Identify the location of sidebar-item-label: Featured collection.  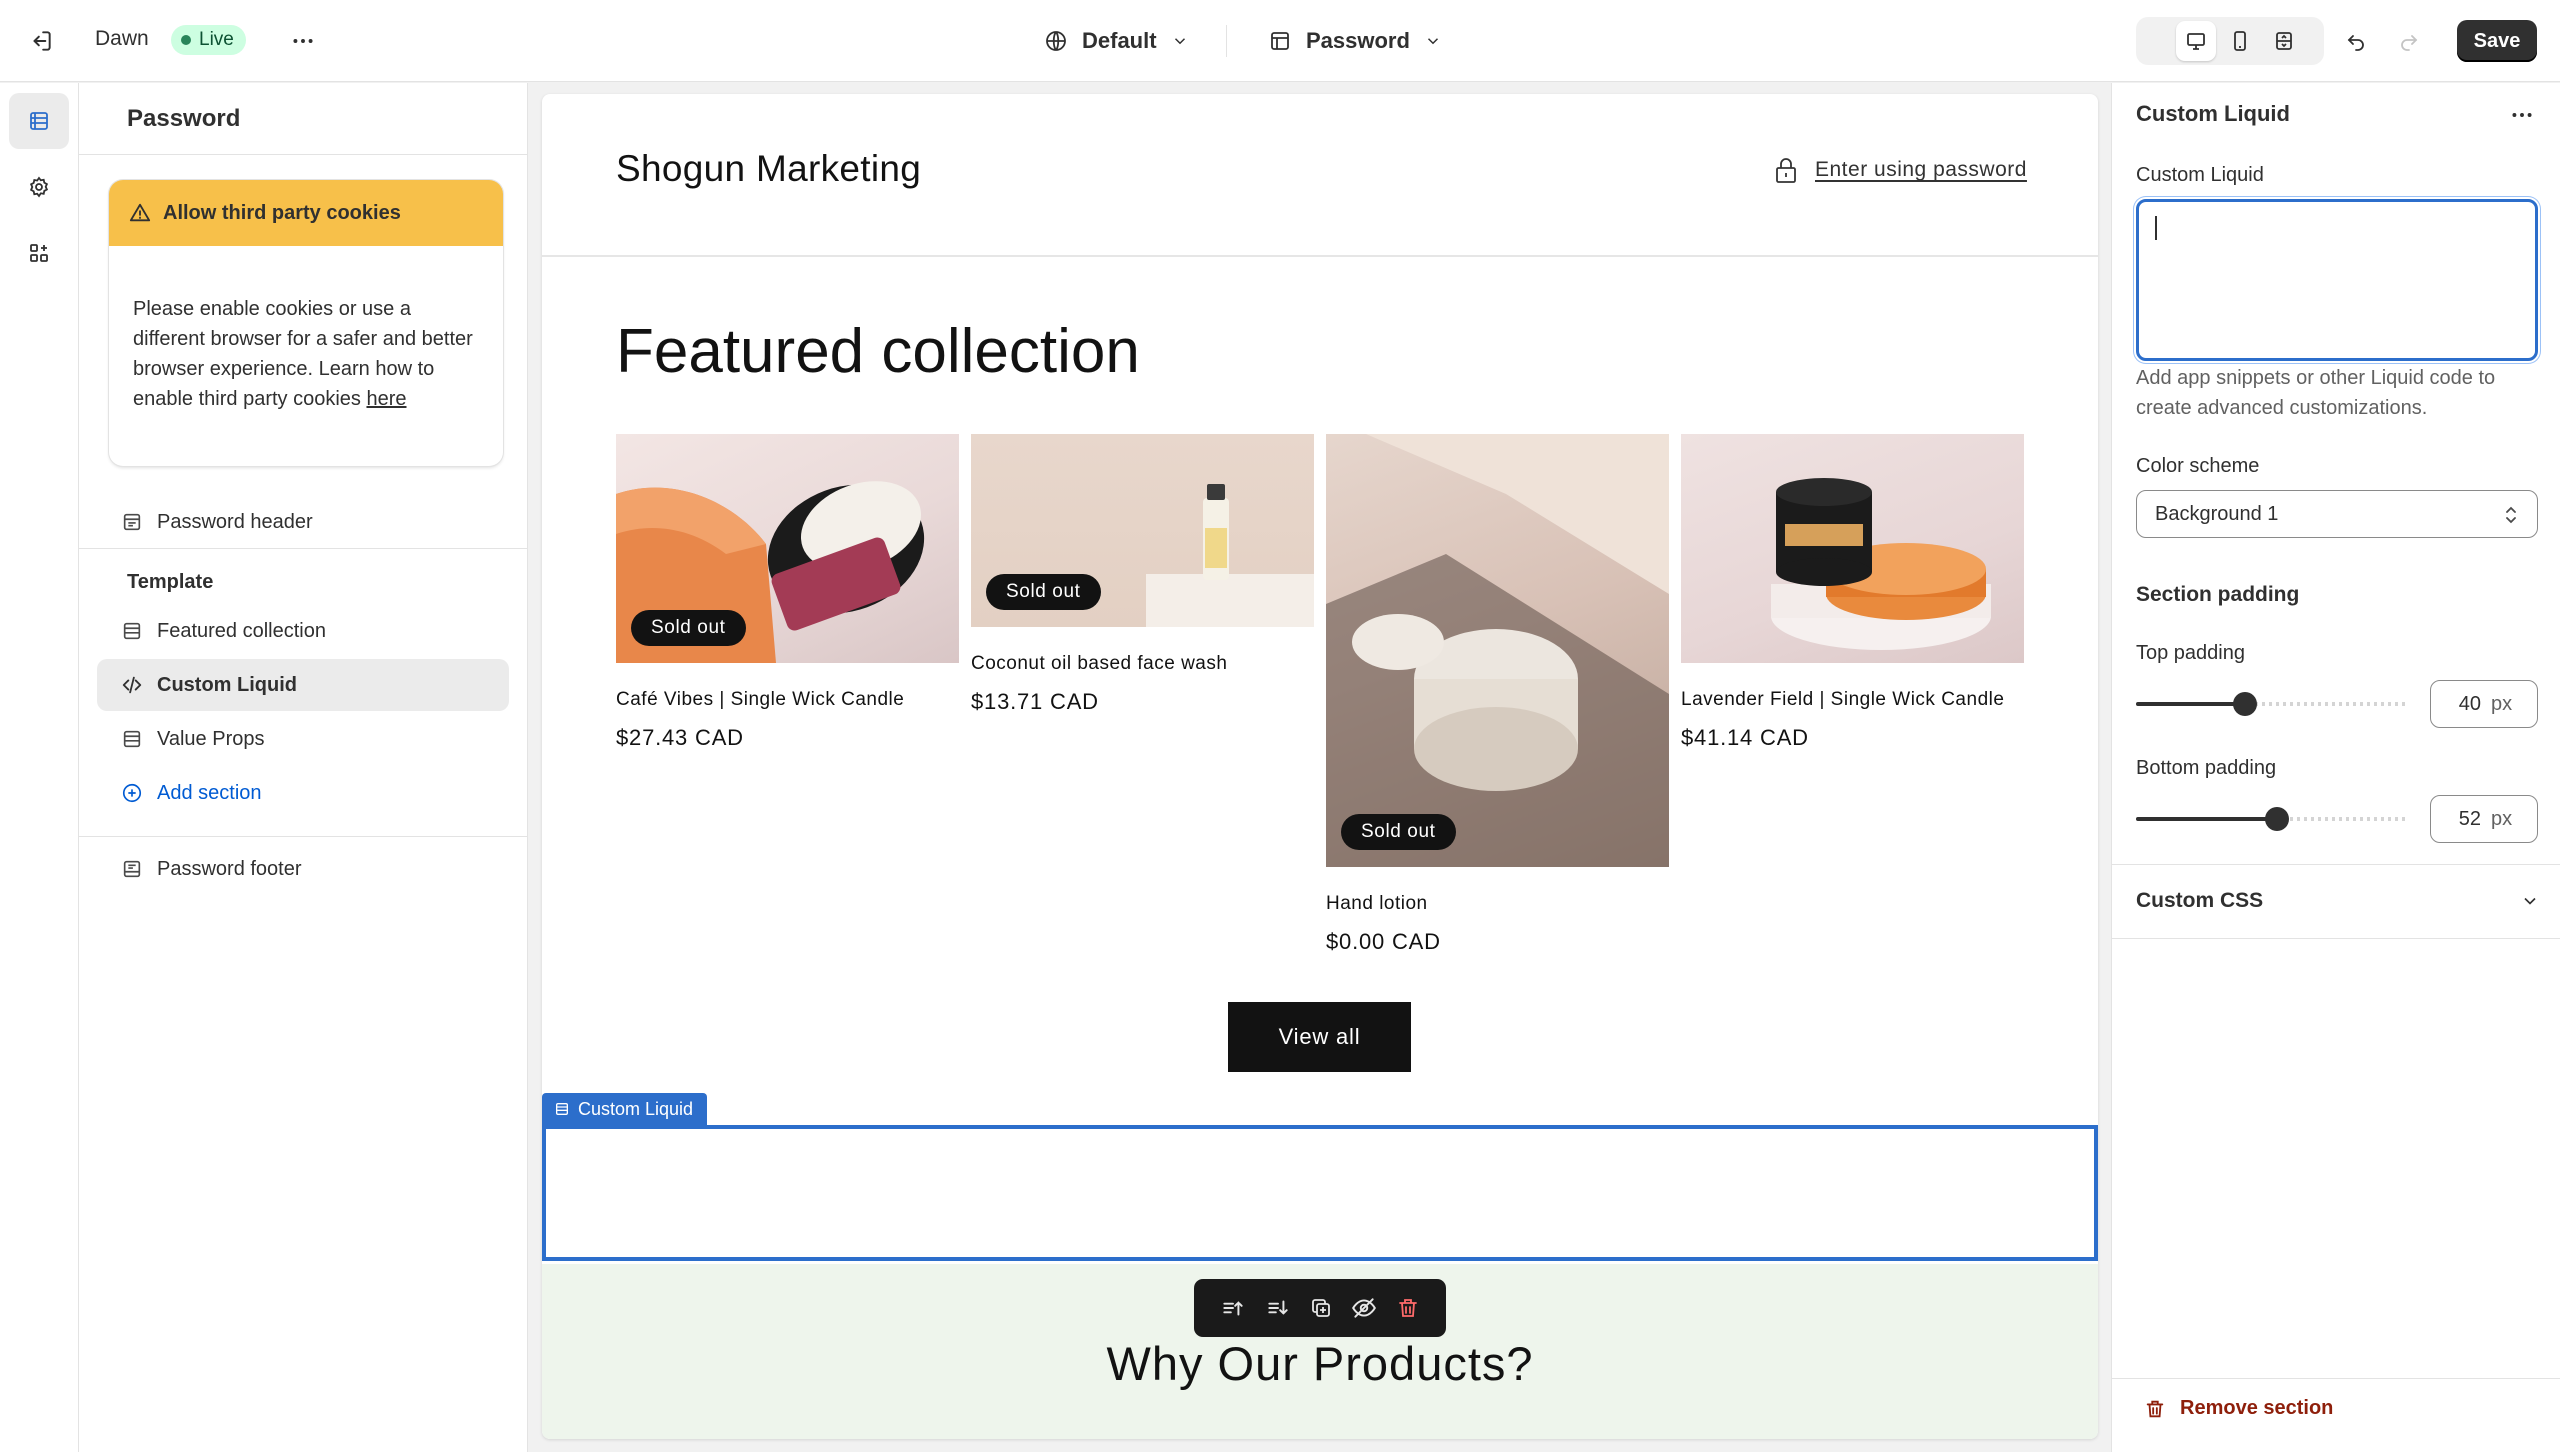
(241, 630).